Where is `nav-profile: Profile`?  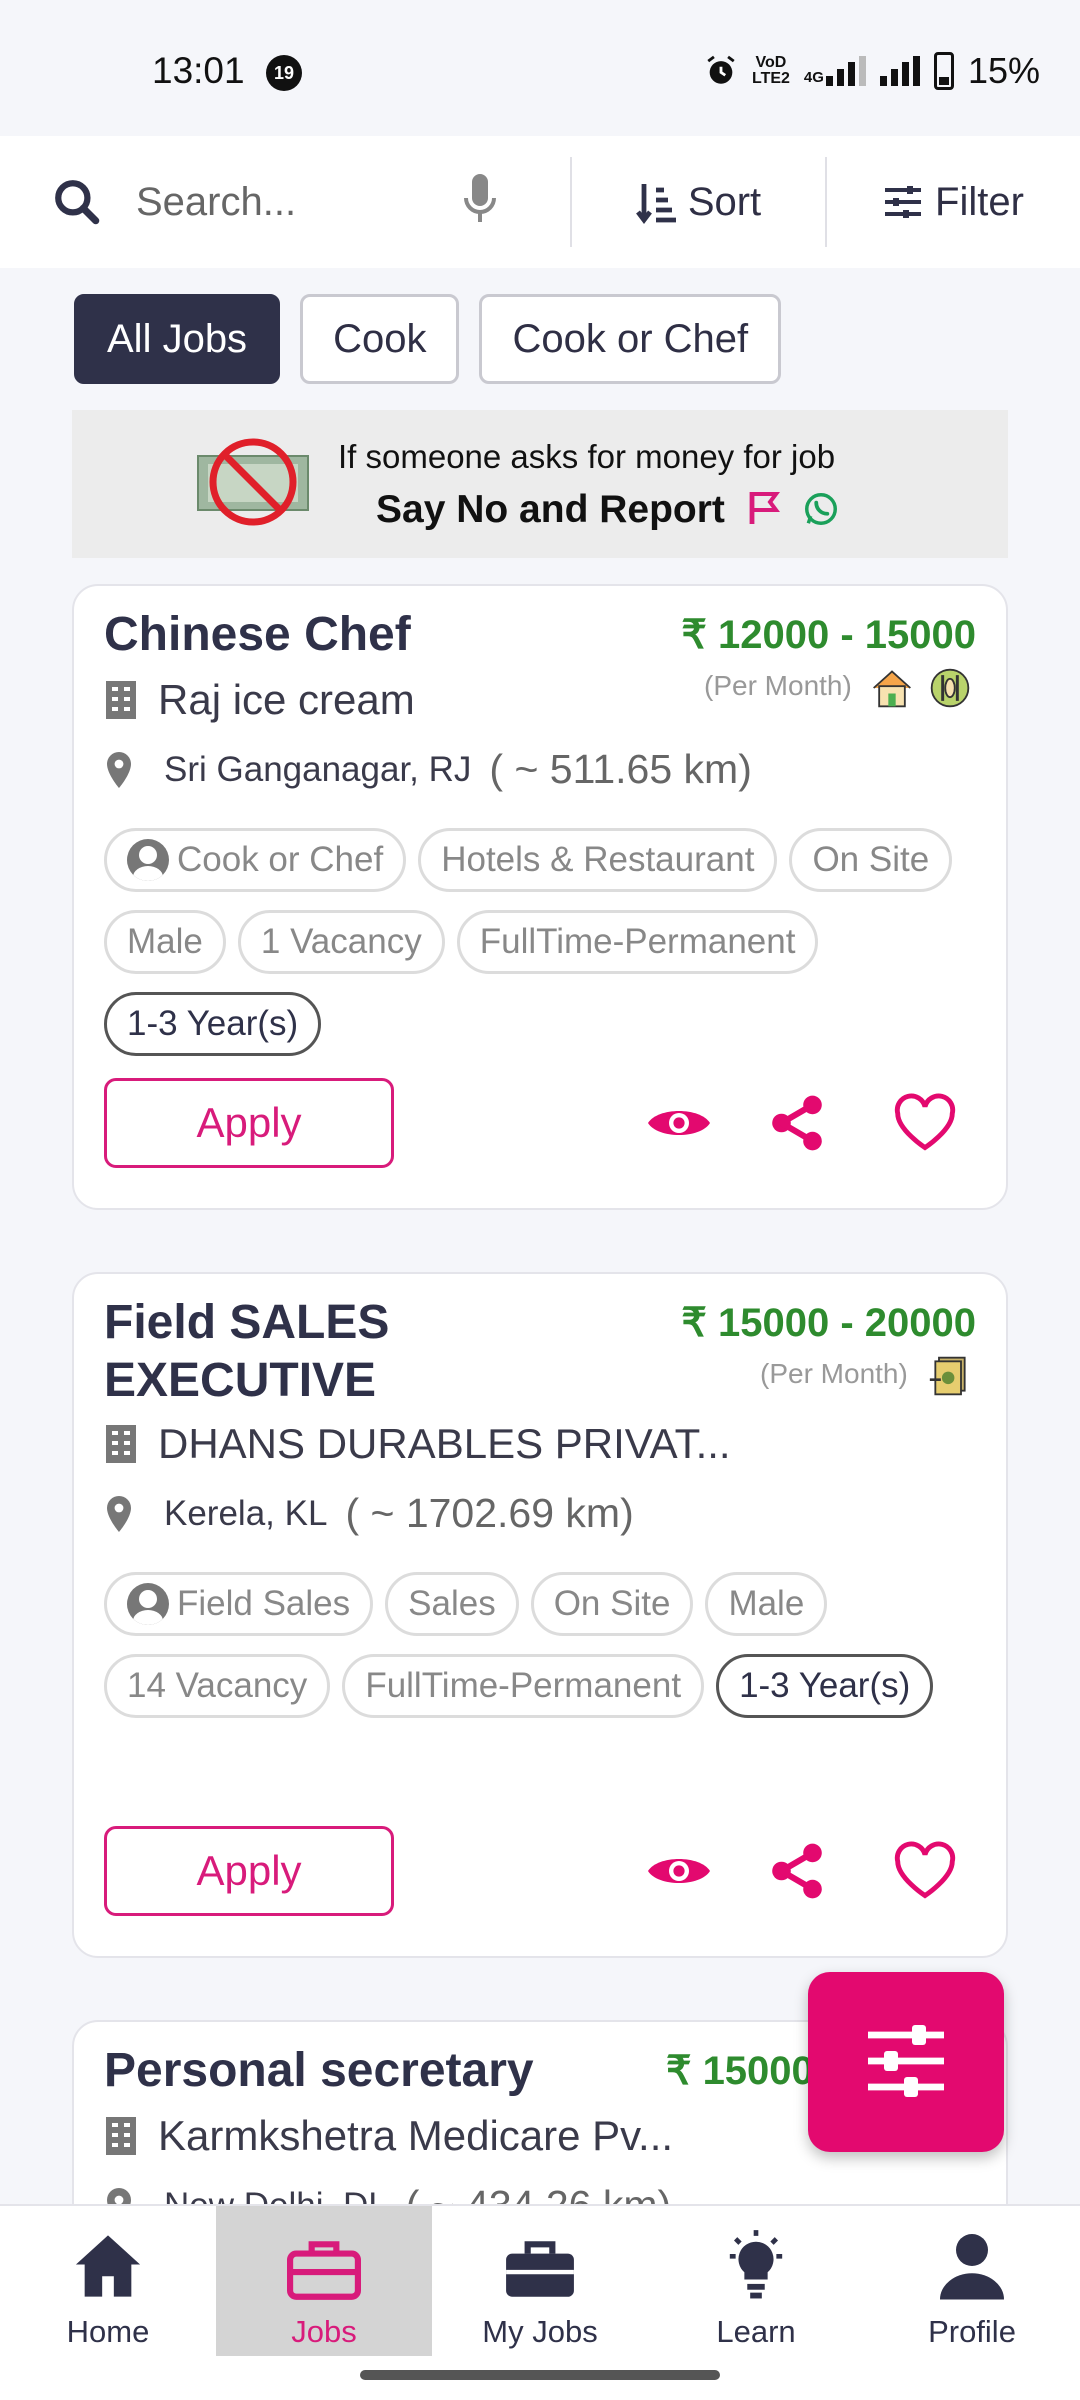
nav-profile: Profile is located at coordinates (972, 2281).